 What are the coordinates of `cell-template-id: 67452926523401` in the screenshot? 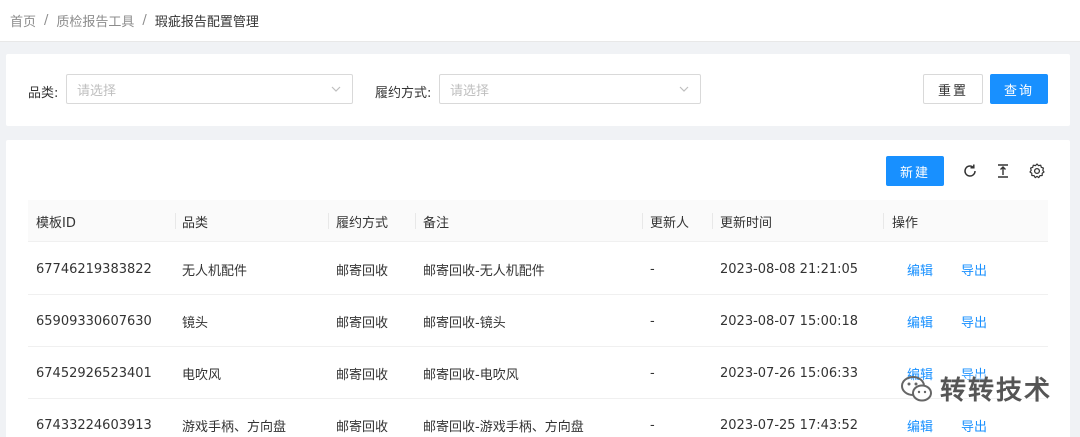 It's located at (94, 373).